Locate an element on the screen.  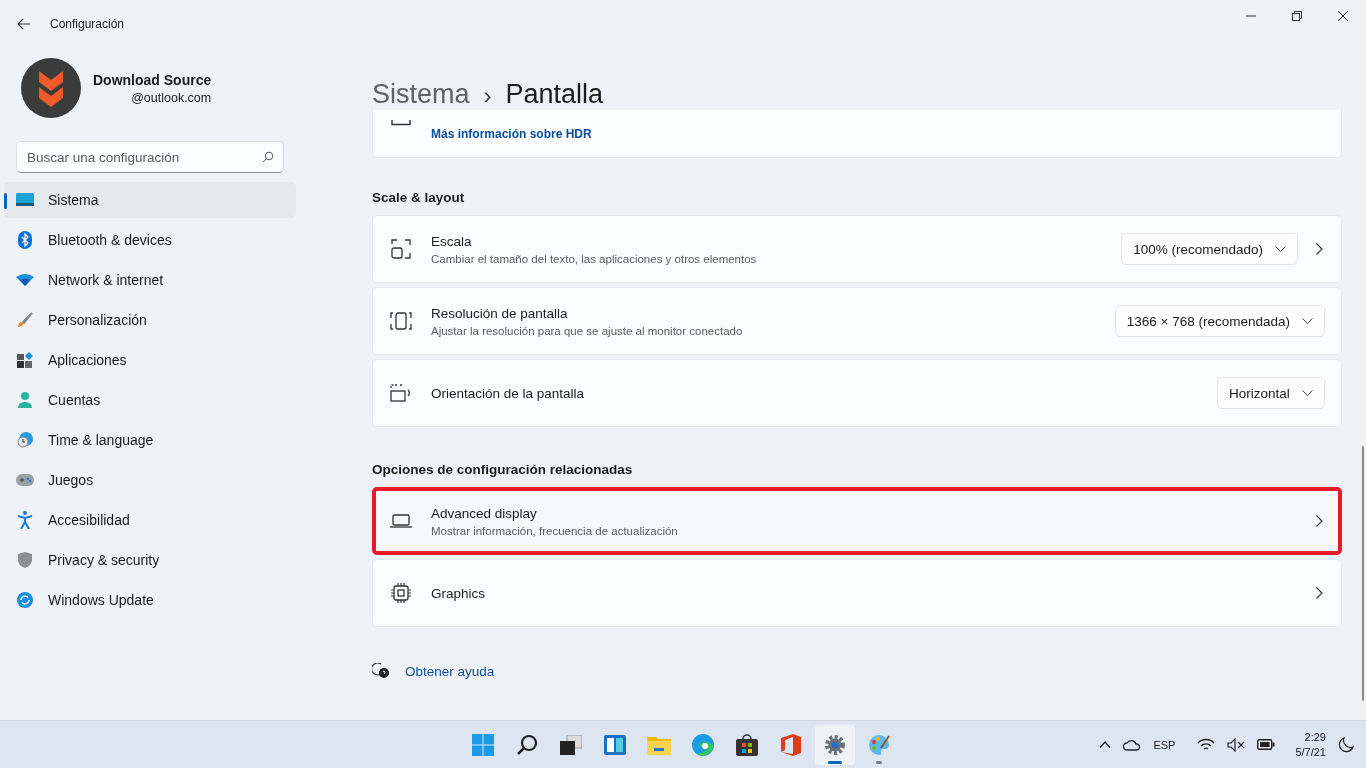
palette-icon is located at coordinates (879, 744).